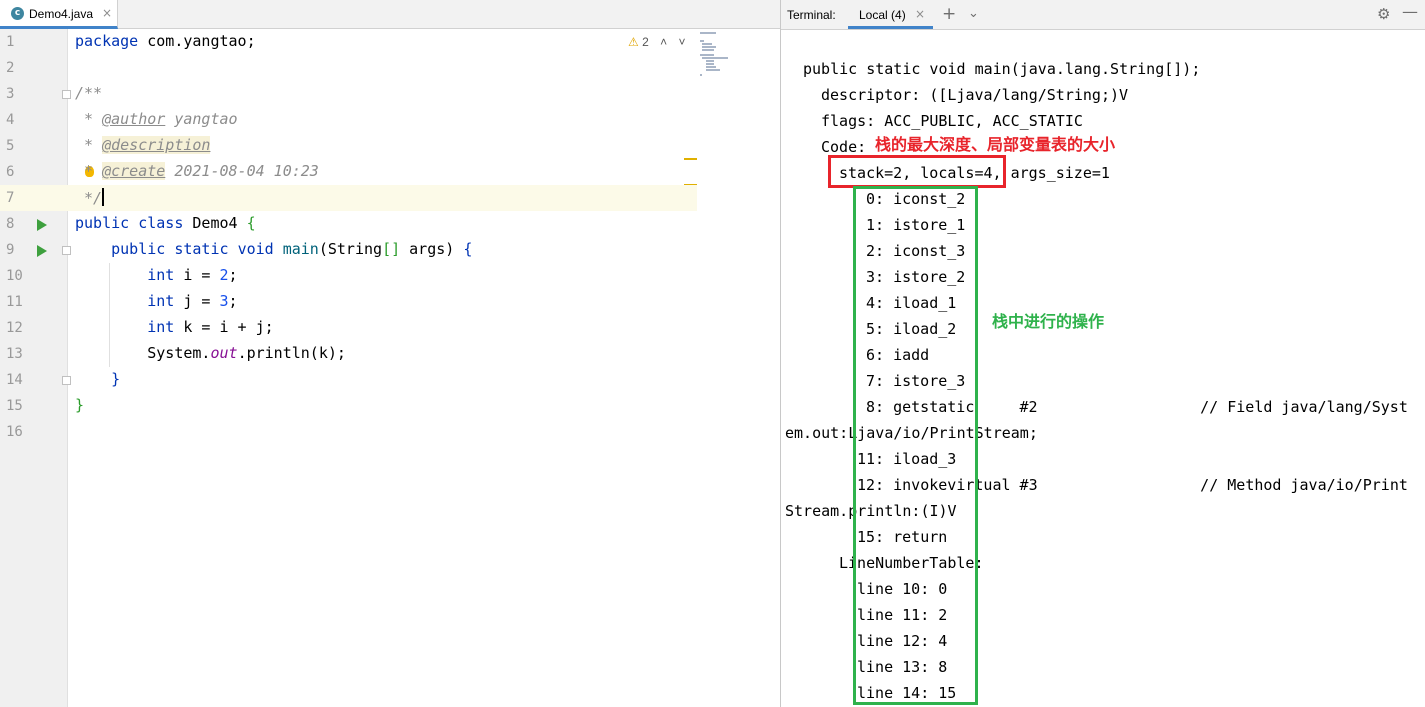  What do you see at coordinates (882, 15) in the screenshot?
I see `terminal-tab-label: Local (4)` at bounding box center [882, 15].